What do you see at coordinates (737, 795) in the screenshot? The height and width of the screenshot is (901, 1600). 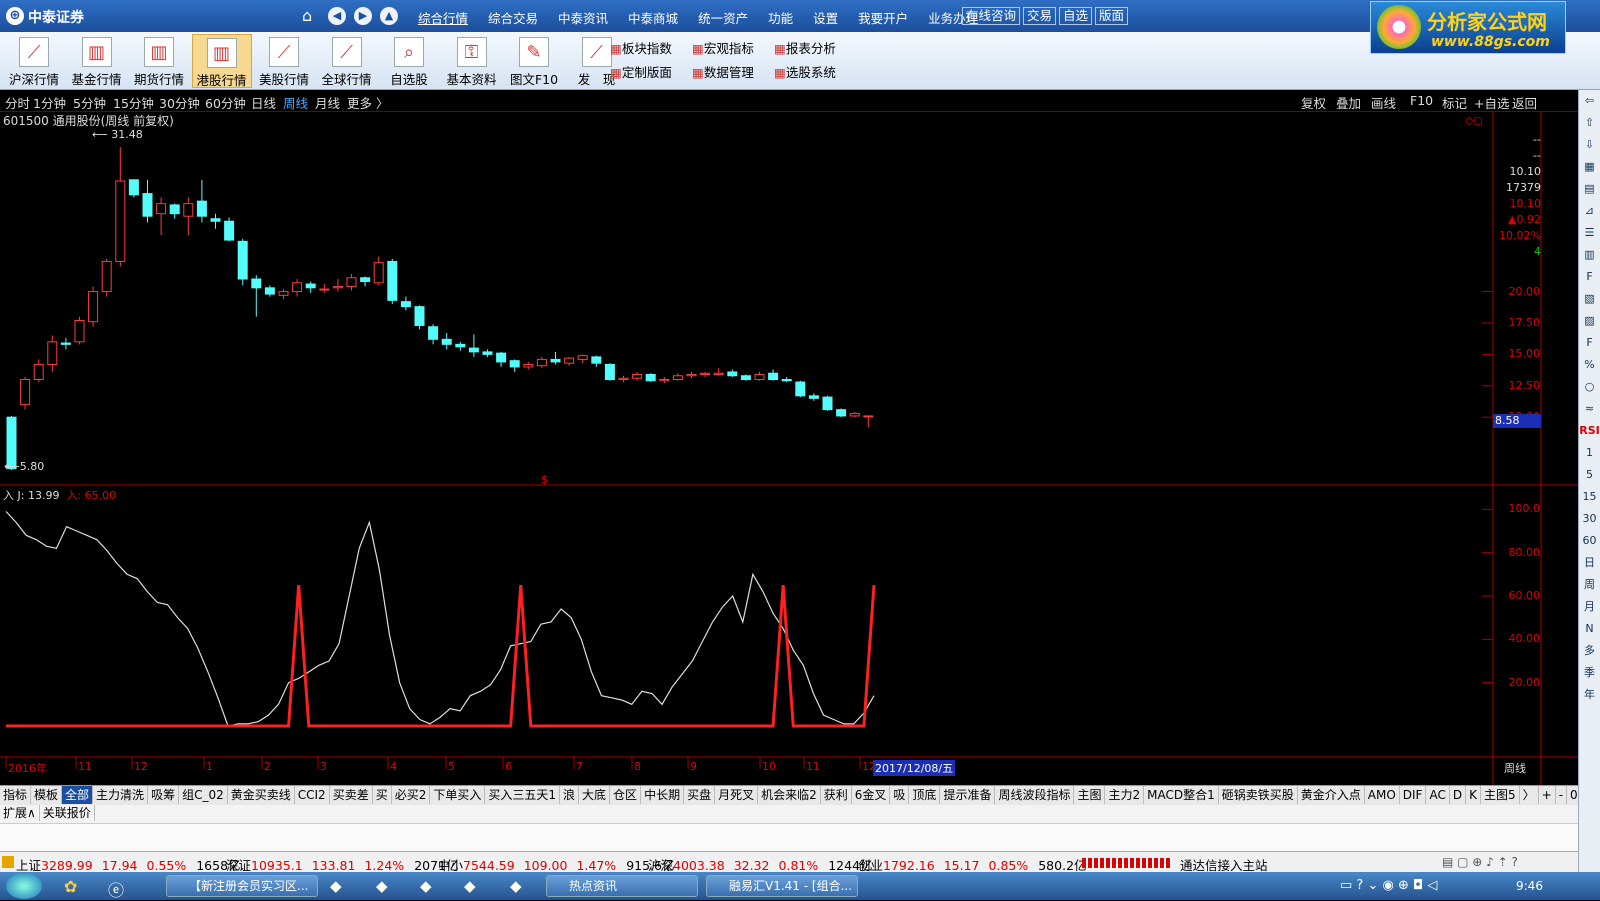 I see `indicator-tab: 月死叉` at bounding box center [737, 795].